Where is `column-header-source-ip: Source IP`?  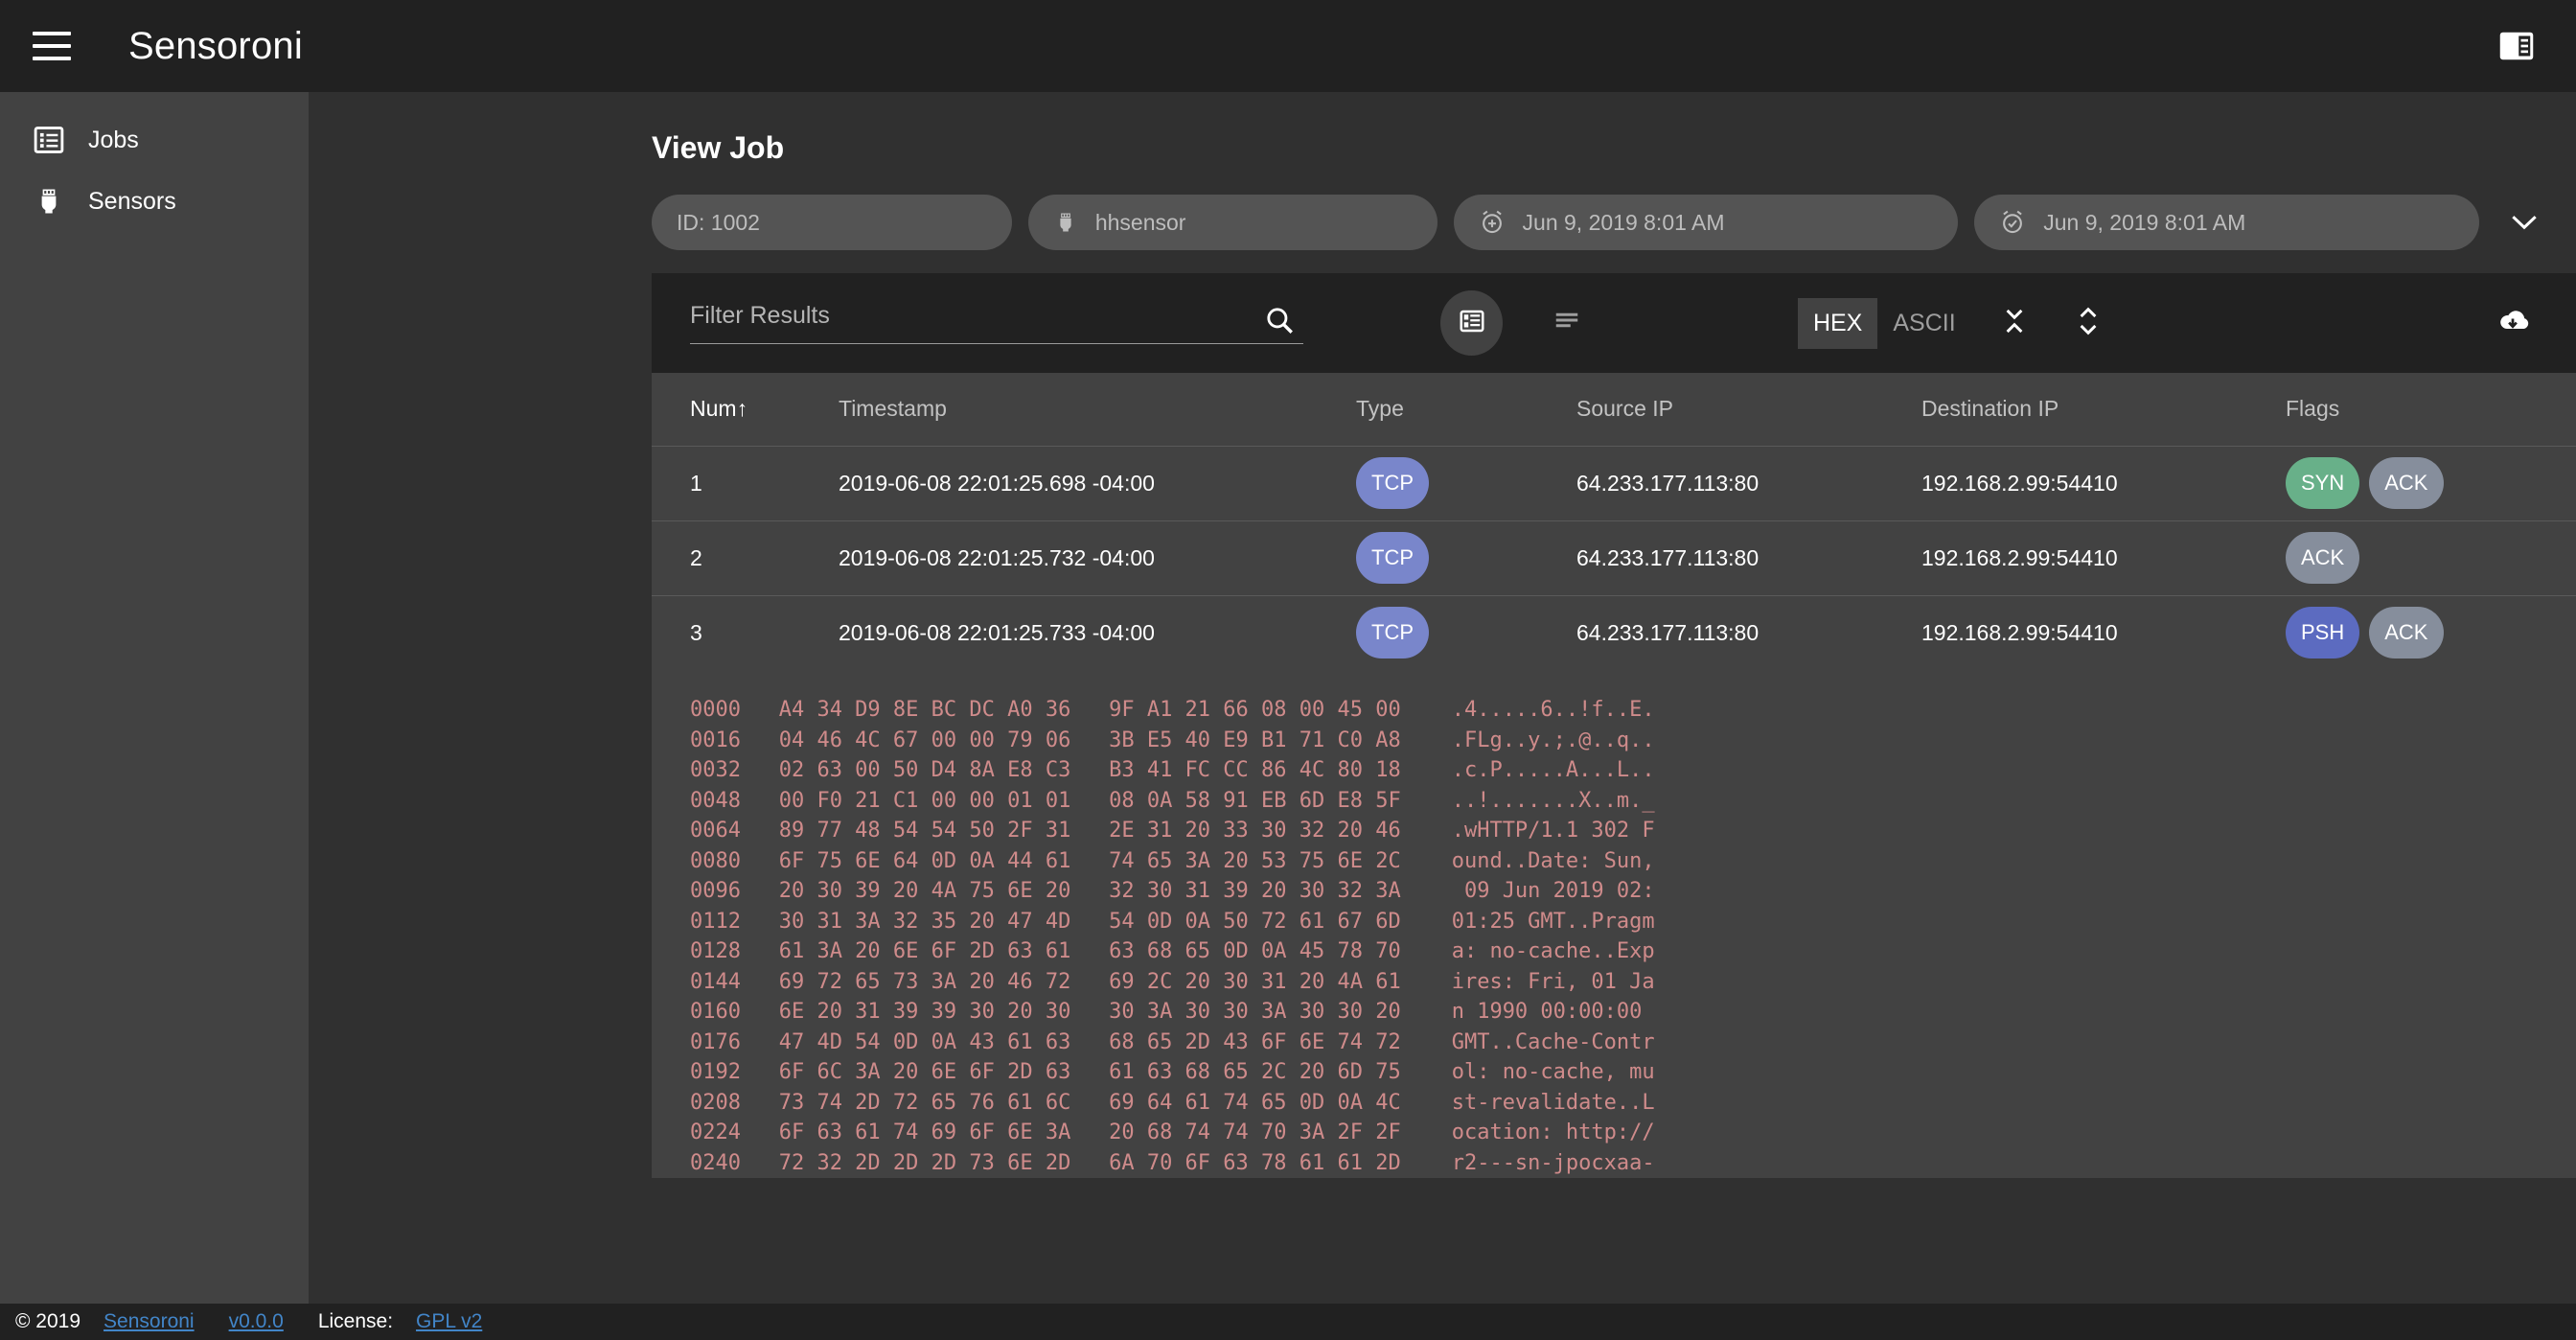 column-header-source-ip: Source IP is located at coordinates (1748, 409).